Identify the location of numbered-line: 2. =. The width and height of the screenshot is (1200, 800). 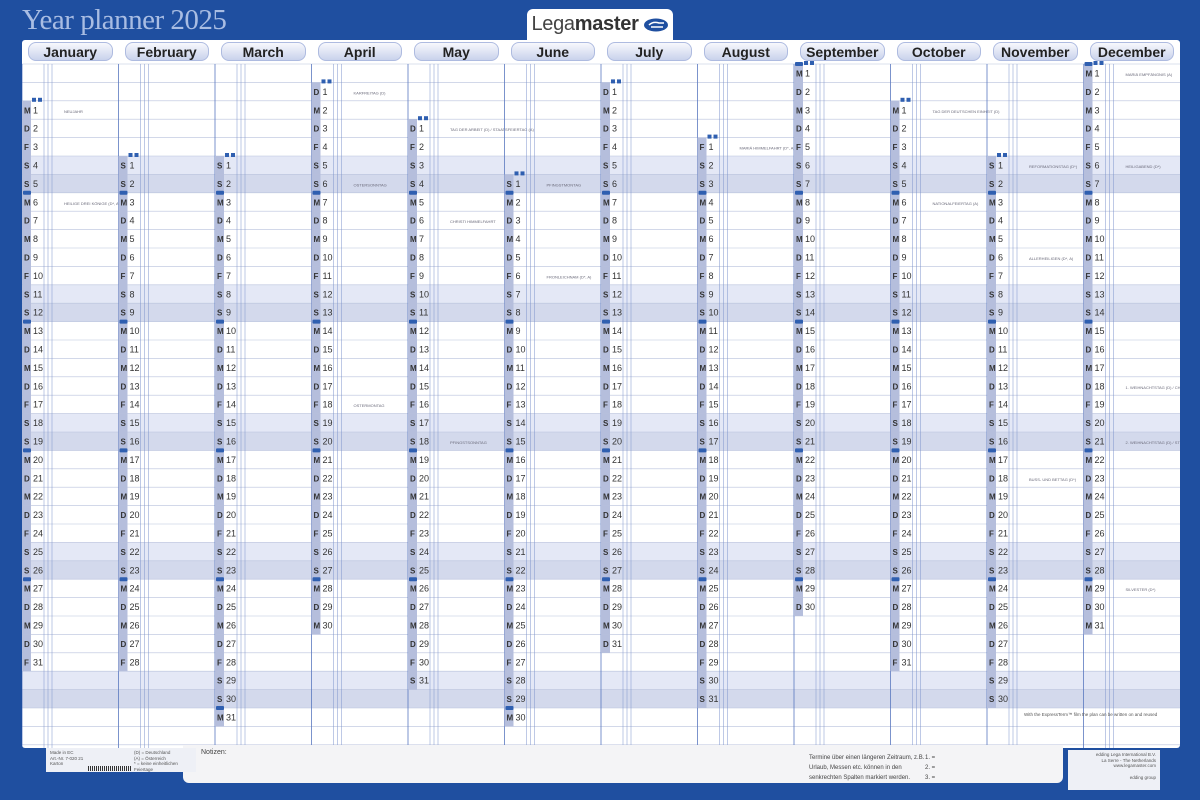
(930, 768).